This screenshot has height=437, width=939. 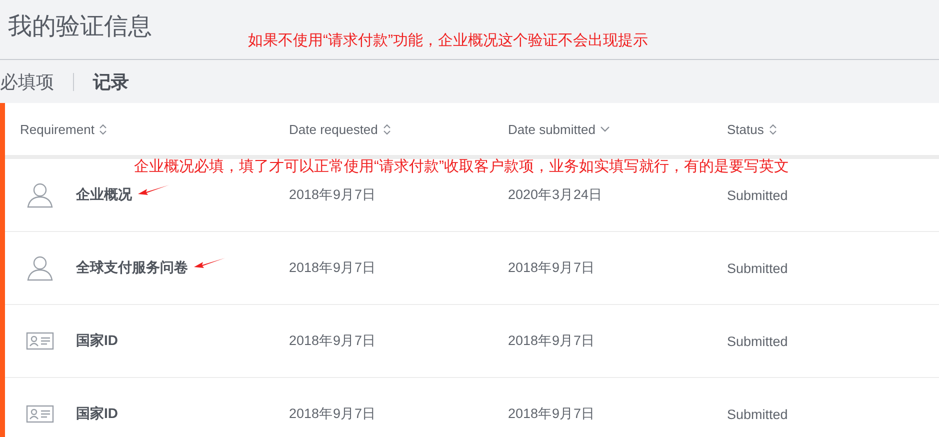 I want to click on column-header: Date requested, so click(x=340, y=129).